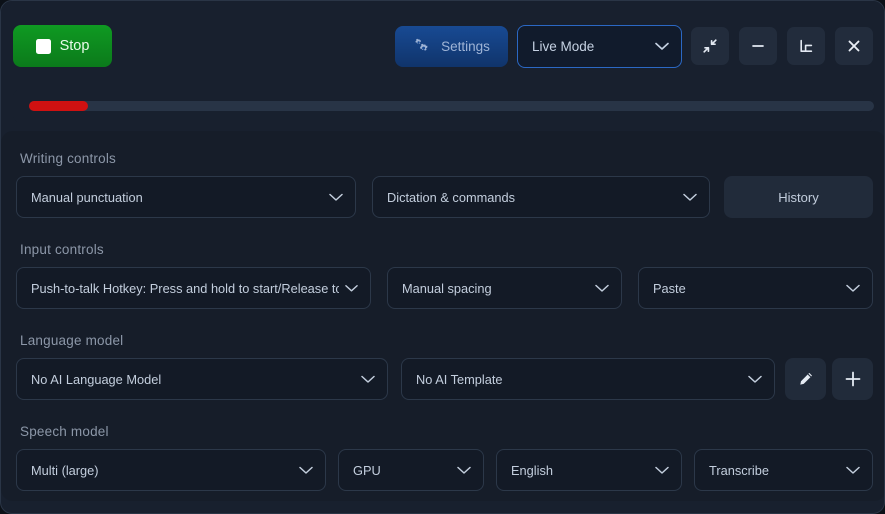 The width and height of the screenshot is (885, 514). What do you see at coordinates (411, 470) in the screenshot?
I see `compute-device-select: GPU` at bounding box center [411, 470].